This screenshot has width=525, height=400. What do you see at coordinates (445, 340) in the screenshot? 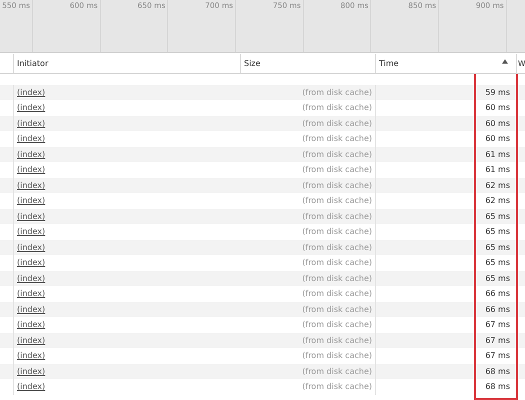
I see `table-cell: 67 ms` at bounding box center [445, 340].